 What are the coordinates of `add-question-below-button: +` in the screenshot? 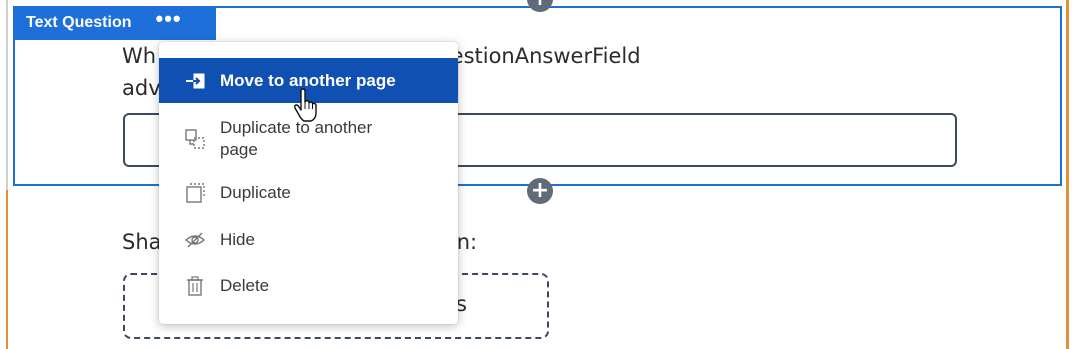 It's located at (540, 191).